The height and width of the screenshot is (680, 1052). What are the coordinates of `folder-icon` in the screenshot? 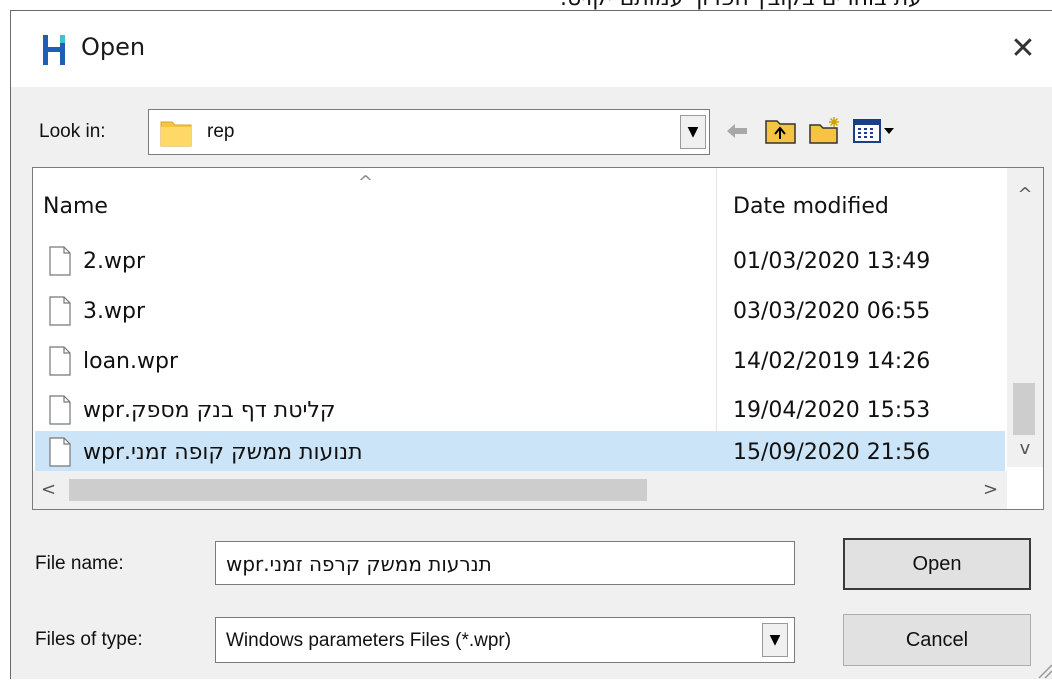 It's located at (176, 134).